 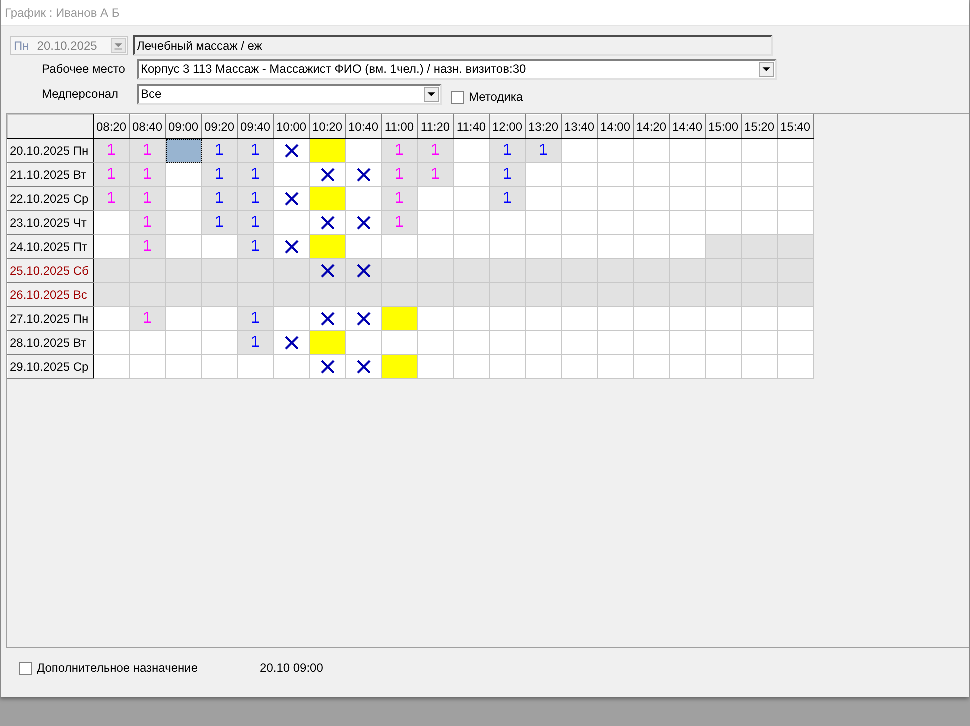 What do you see at coordinates (51, 174) in the screenshot?
I see `date-header: 21.10.2025 Вт` at bounding box center [51, 174].